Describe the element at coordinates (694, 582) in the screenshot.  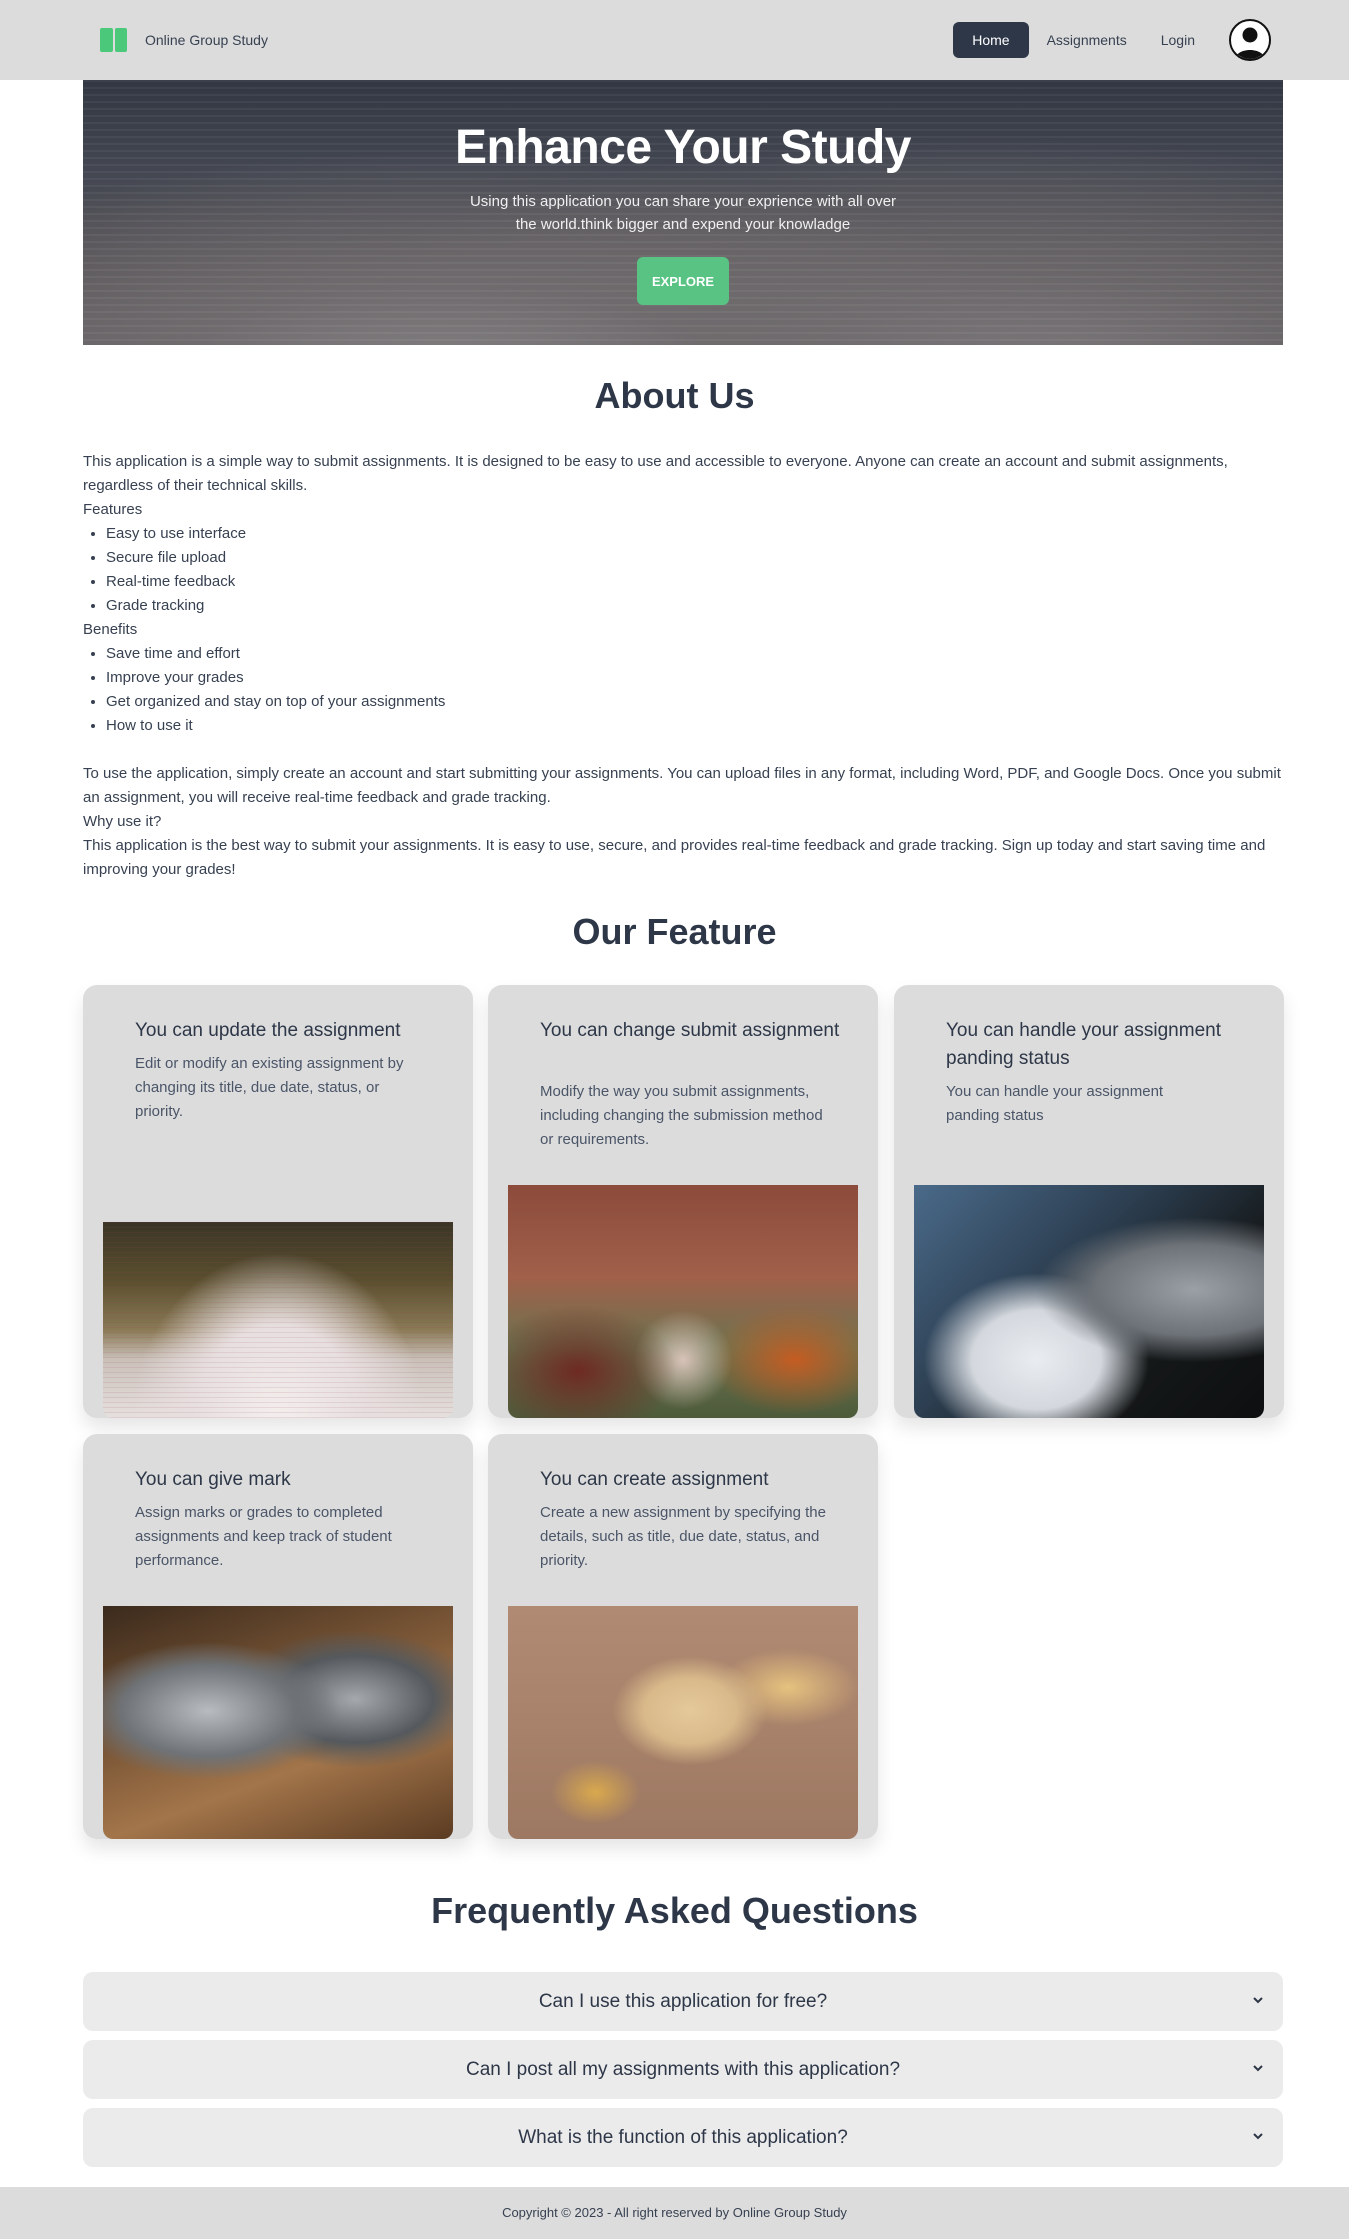
I see `list-item: Real-time feedback` at that location.